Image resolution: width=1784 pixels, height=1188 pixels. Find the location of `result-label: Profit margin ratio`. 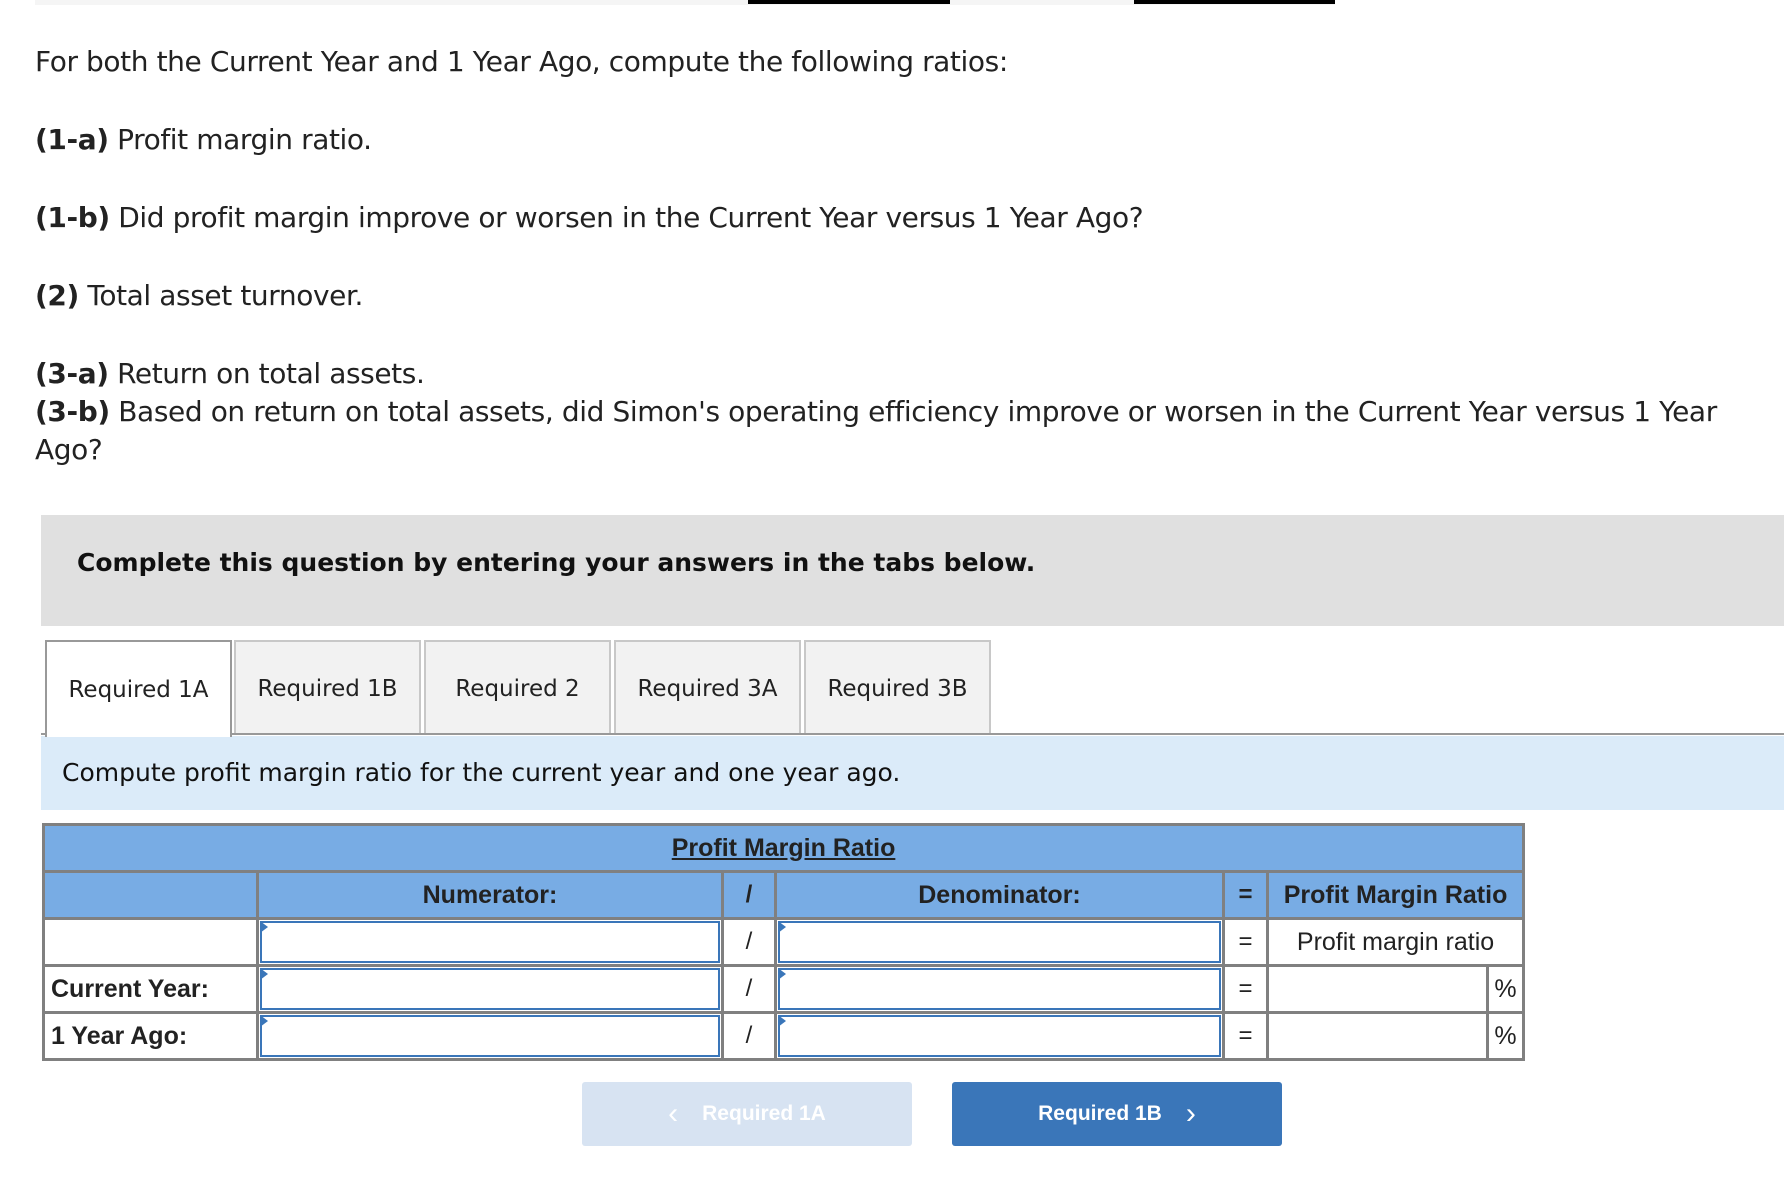

result-label: Profit margin ratio is located at coordinates (1395, 942).